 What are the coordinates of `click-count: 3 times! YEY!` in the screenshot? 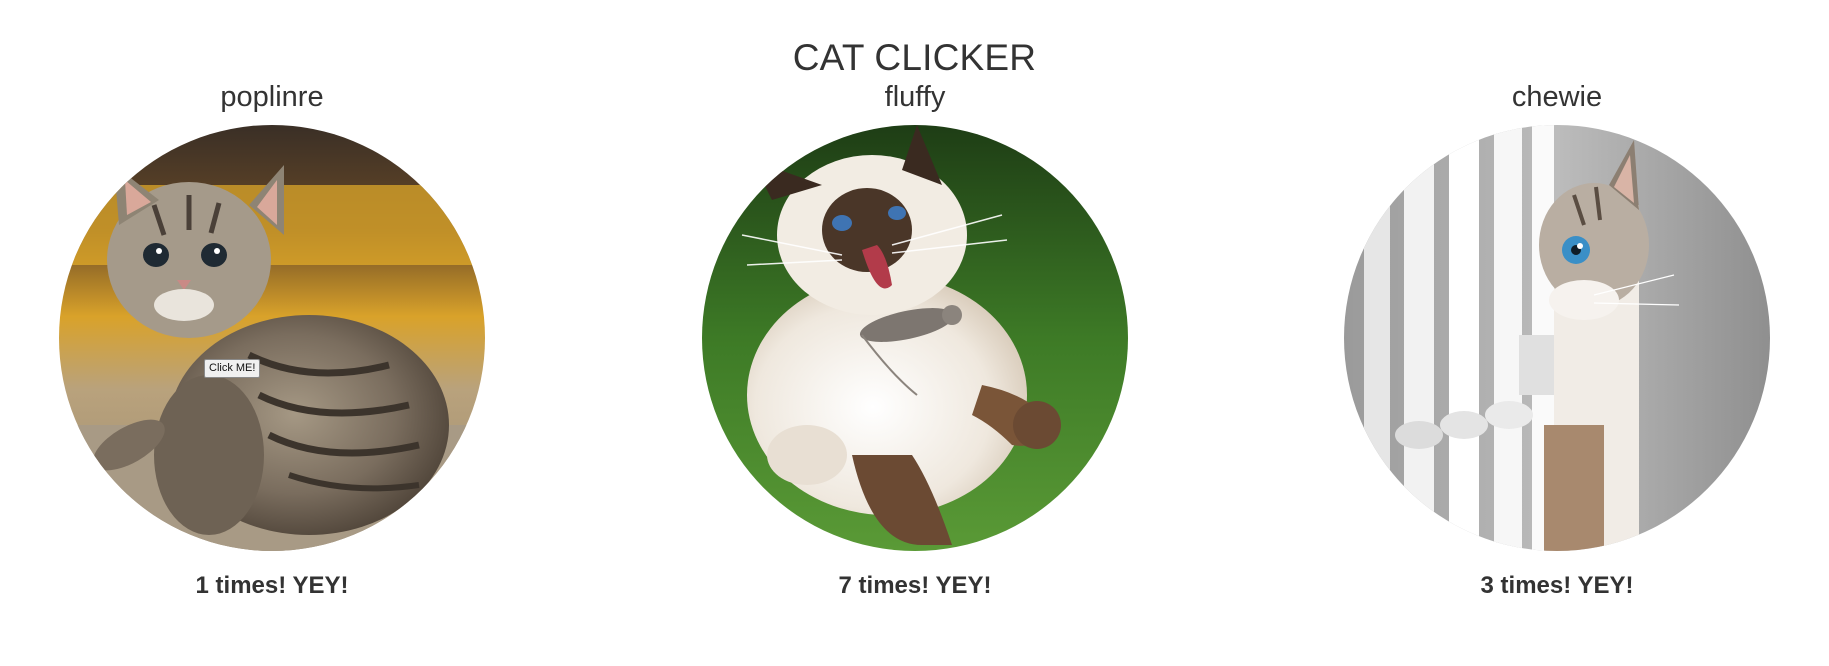 It's located at (1557, 585).